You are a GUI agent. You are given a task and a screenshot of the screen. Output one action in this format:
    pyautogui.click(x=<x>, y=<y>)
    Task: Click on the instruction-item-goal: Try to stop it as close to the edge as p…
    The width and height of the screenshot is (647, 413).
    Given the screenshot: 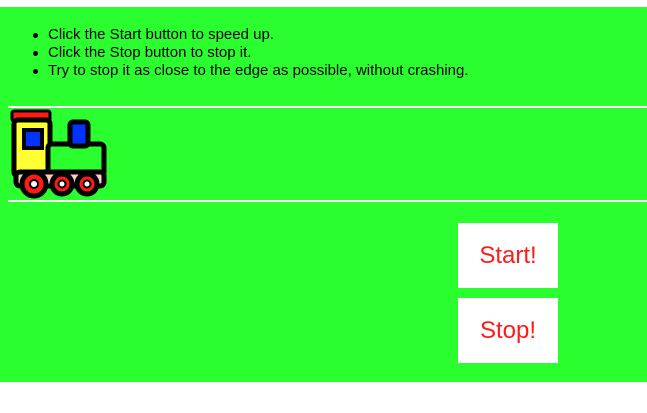 What is the action you would take?
    pyautogui.click(x=251, y=70)
    